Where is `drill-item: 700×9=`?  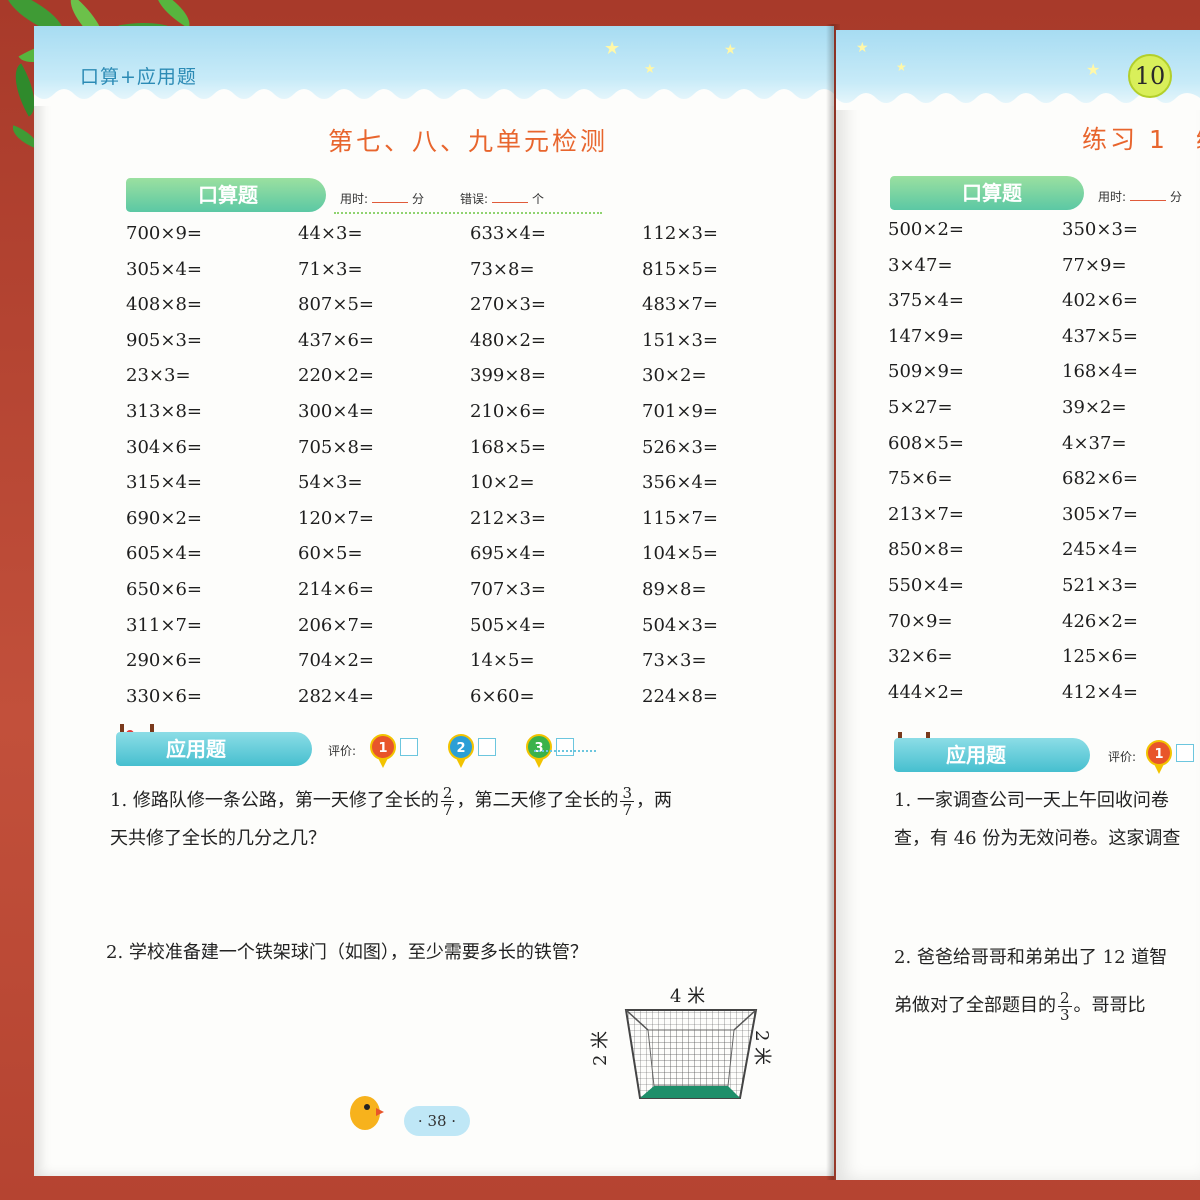
drill-item: 700×9= is located at coordinates (164, 233).